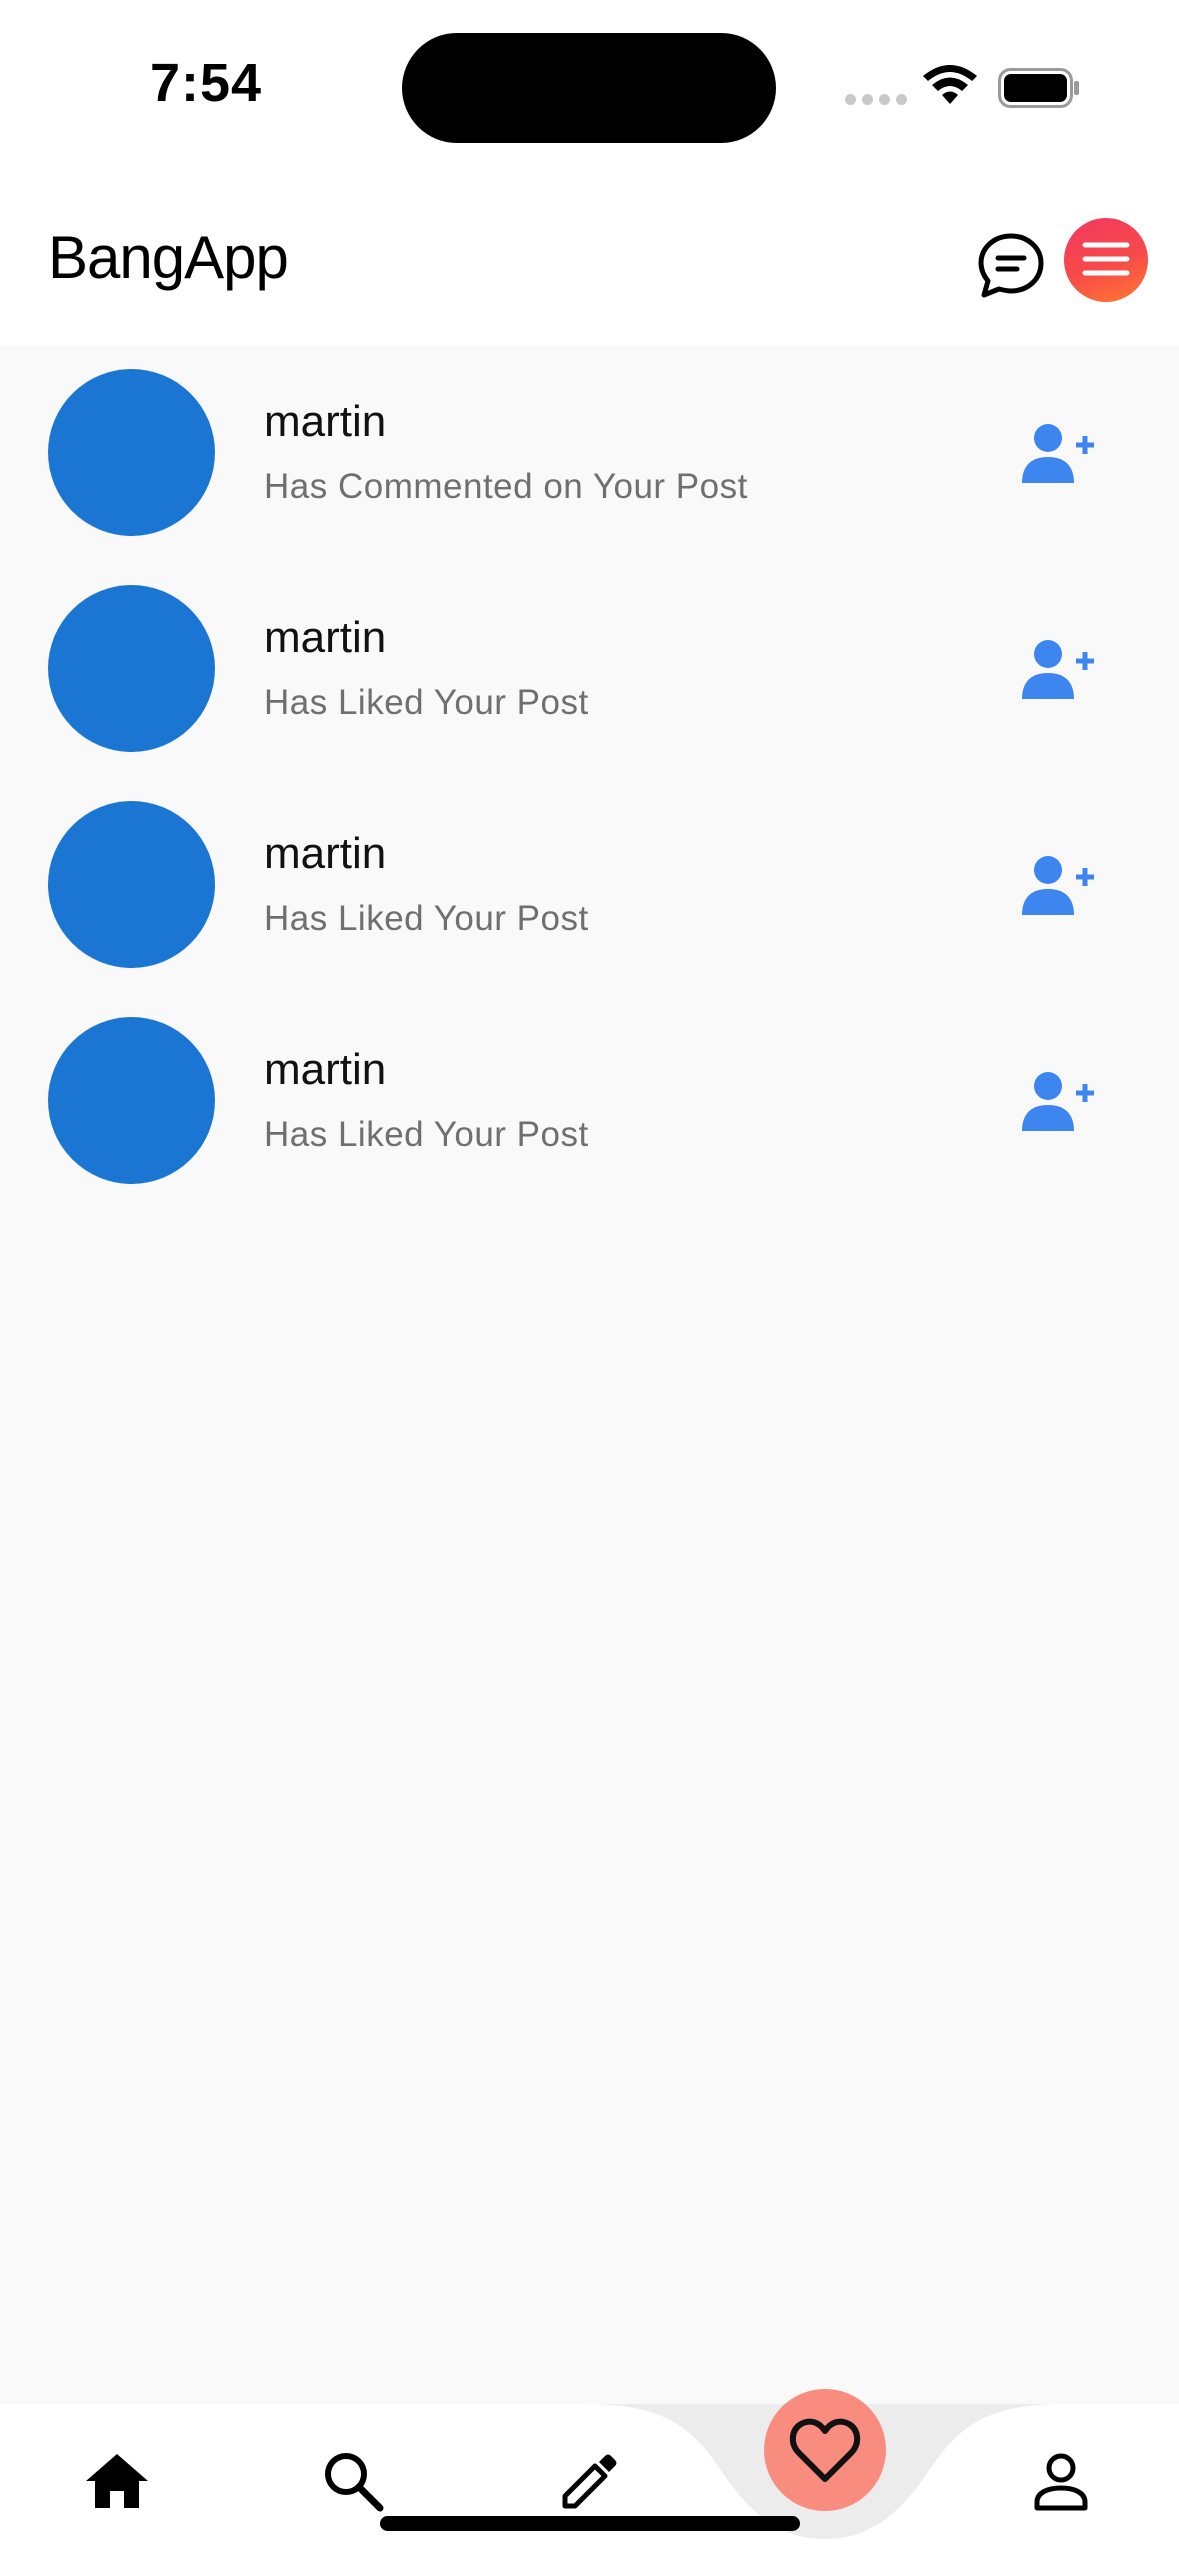  I want to click on status-time: 7:54, so click(206, 83).